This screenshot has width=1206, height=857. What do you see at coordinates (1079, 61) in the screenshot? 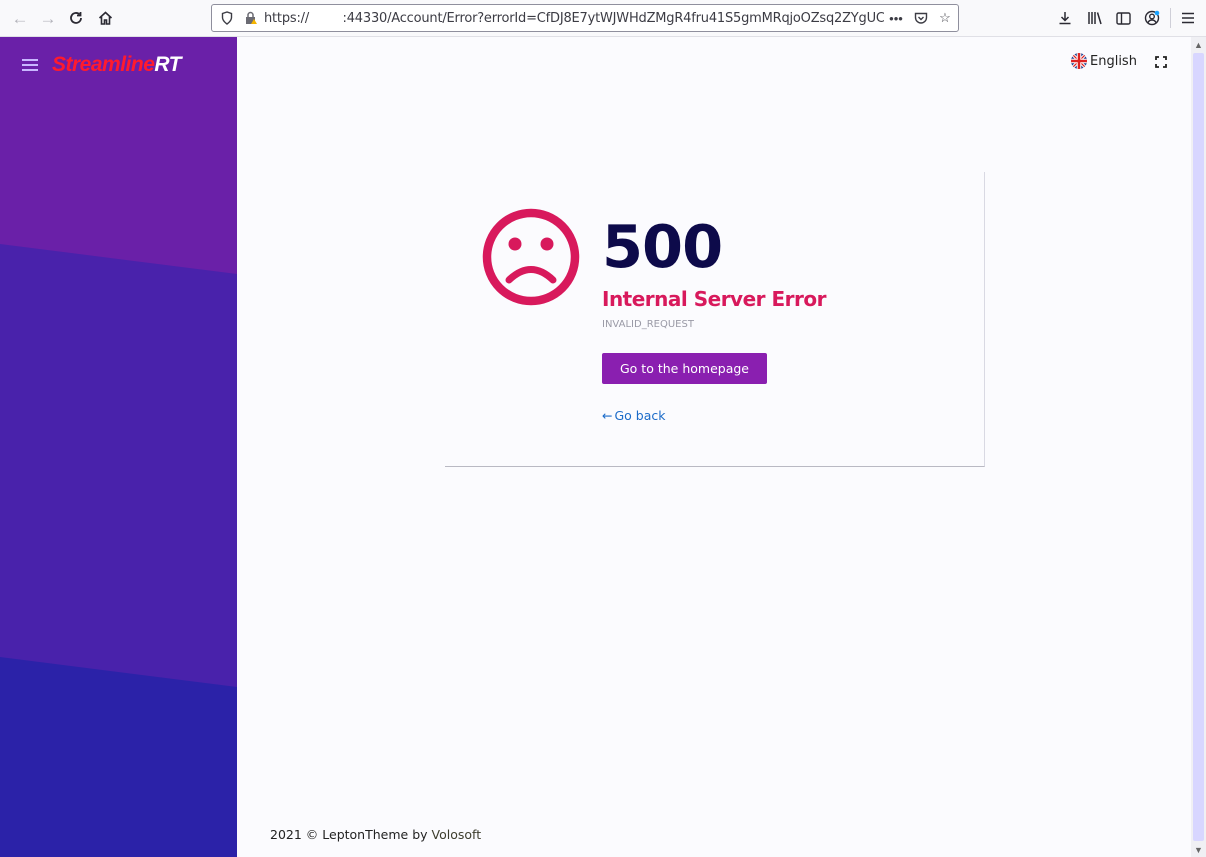
I see `uk-flag-icon` at bounding box center [1079, 61].